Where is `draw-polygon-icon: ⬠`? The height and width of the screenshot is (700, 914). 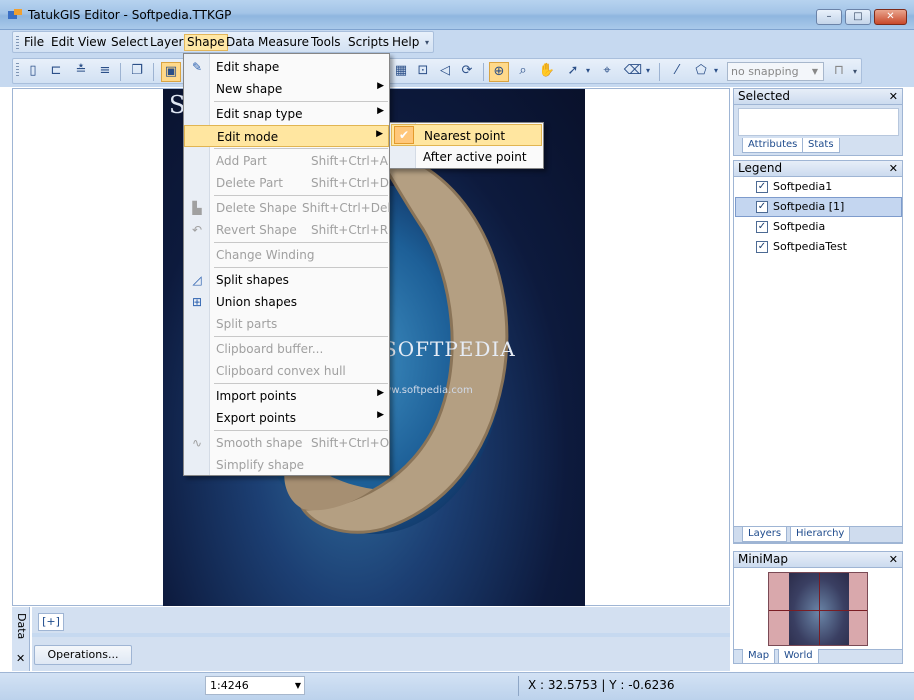
draw-polygon-icon: ⬠ is located at coordinates (701, 72).